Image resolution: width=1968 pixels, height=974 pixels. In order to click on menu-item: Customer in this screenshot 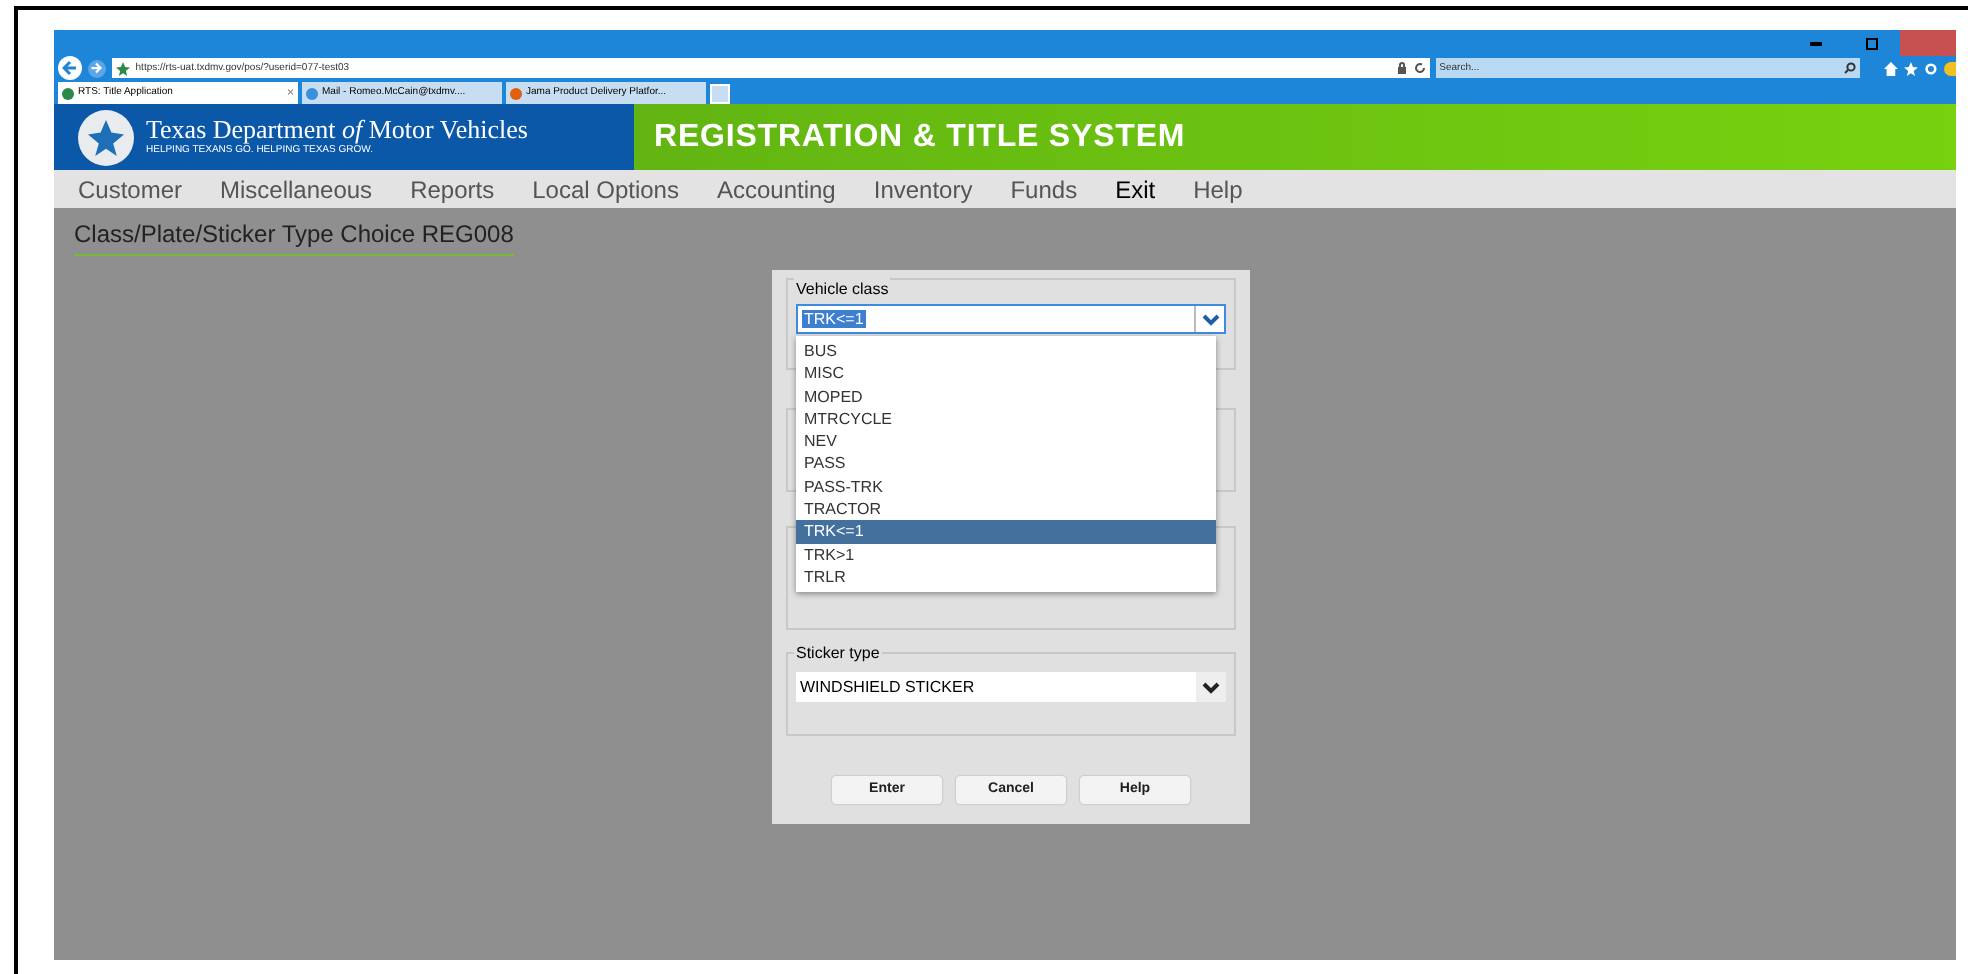, I will do `click(130, 189)`.